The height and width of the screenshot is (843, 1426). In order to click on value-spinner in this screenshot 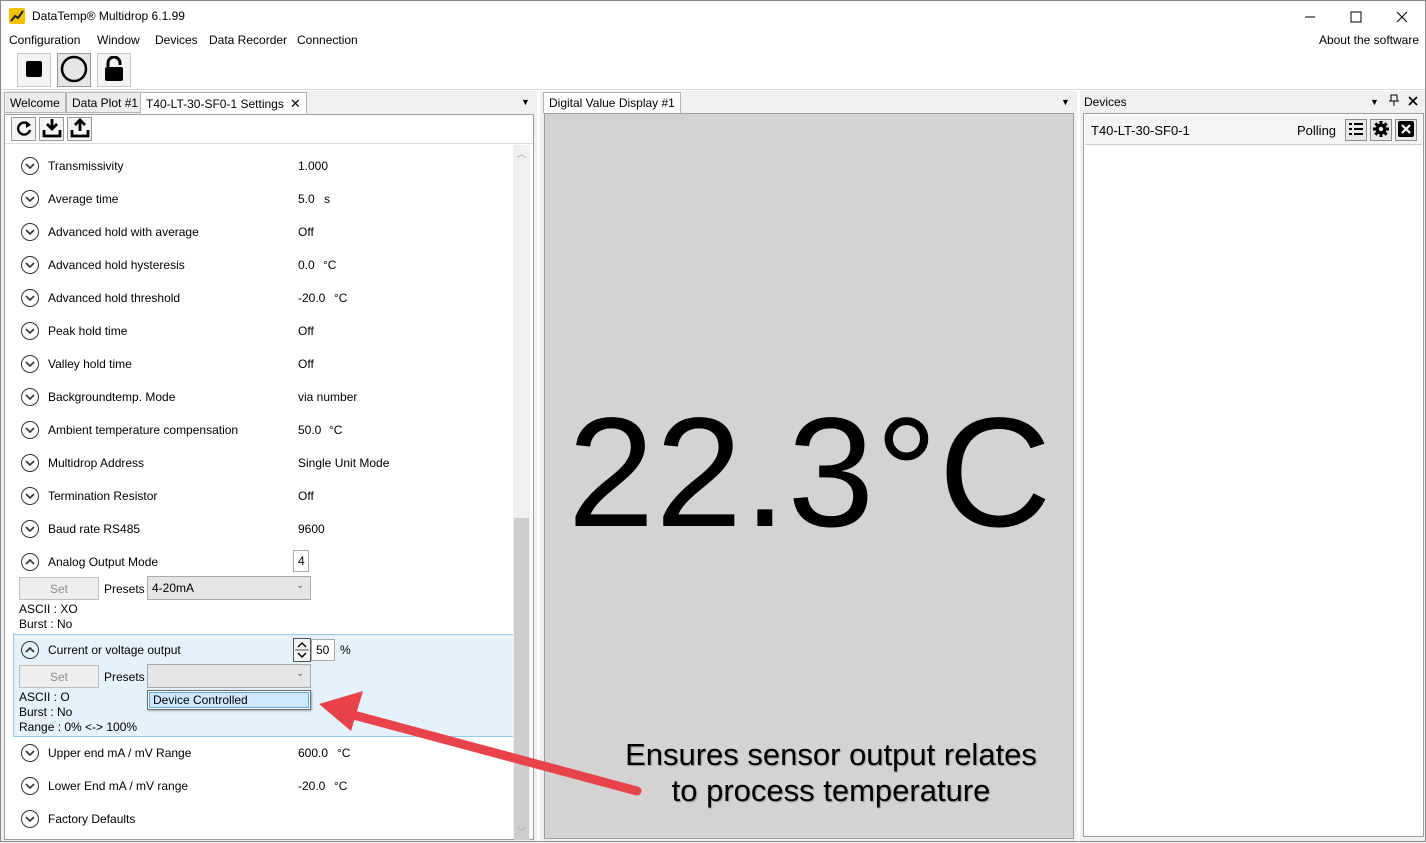, I will do `click(302, 650)`.